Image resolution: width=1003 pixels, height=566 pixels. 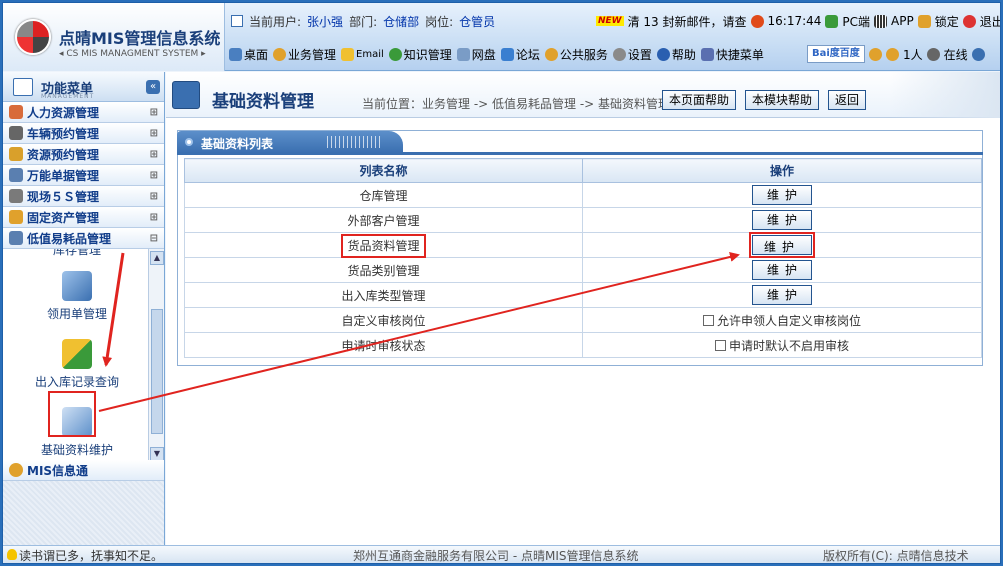 What do you see at coordinates (892, 54) in the screenshot?
I see `online-users-icon` at bounding box center [892, 54].